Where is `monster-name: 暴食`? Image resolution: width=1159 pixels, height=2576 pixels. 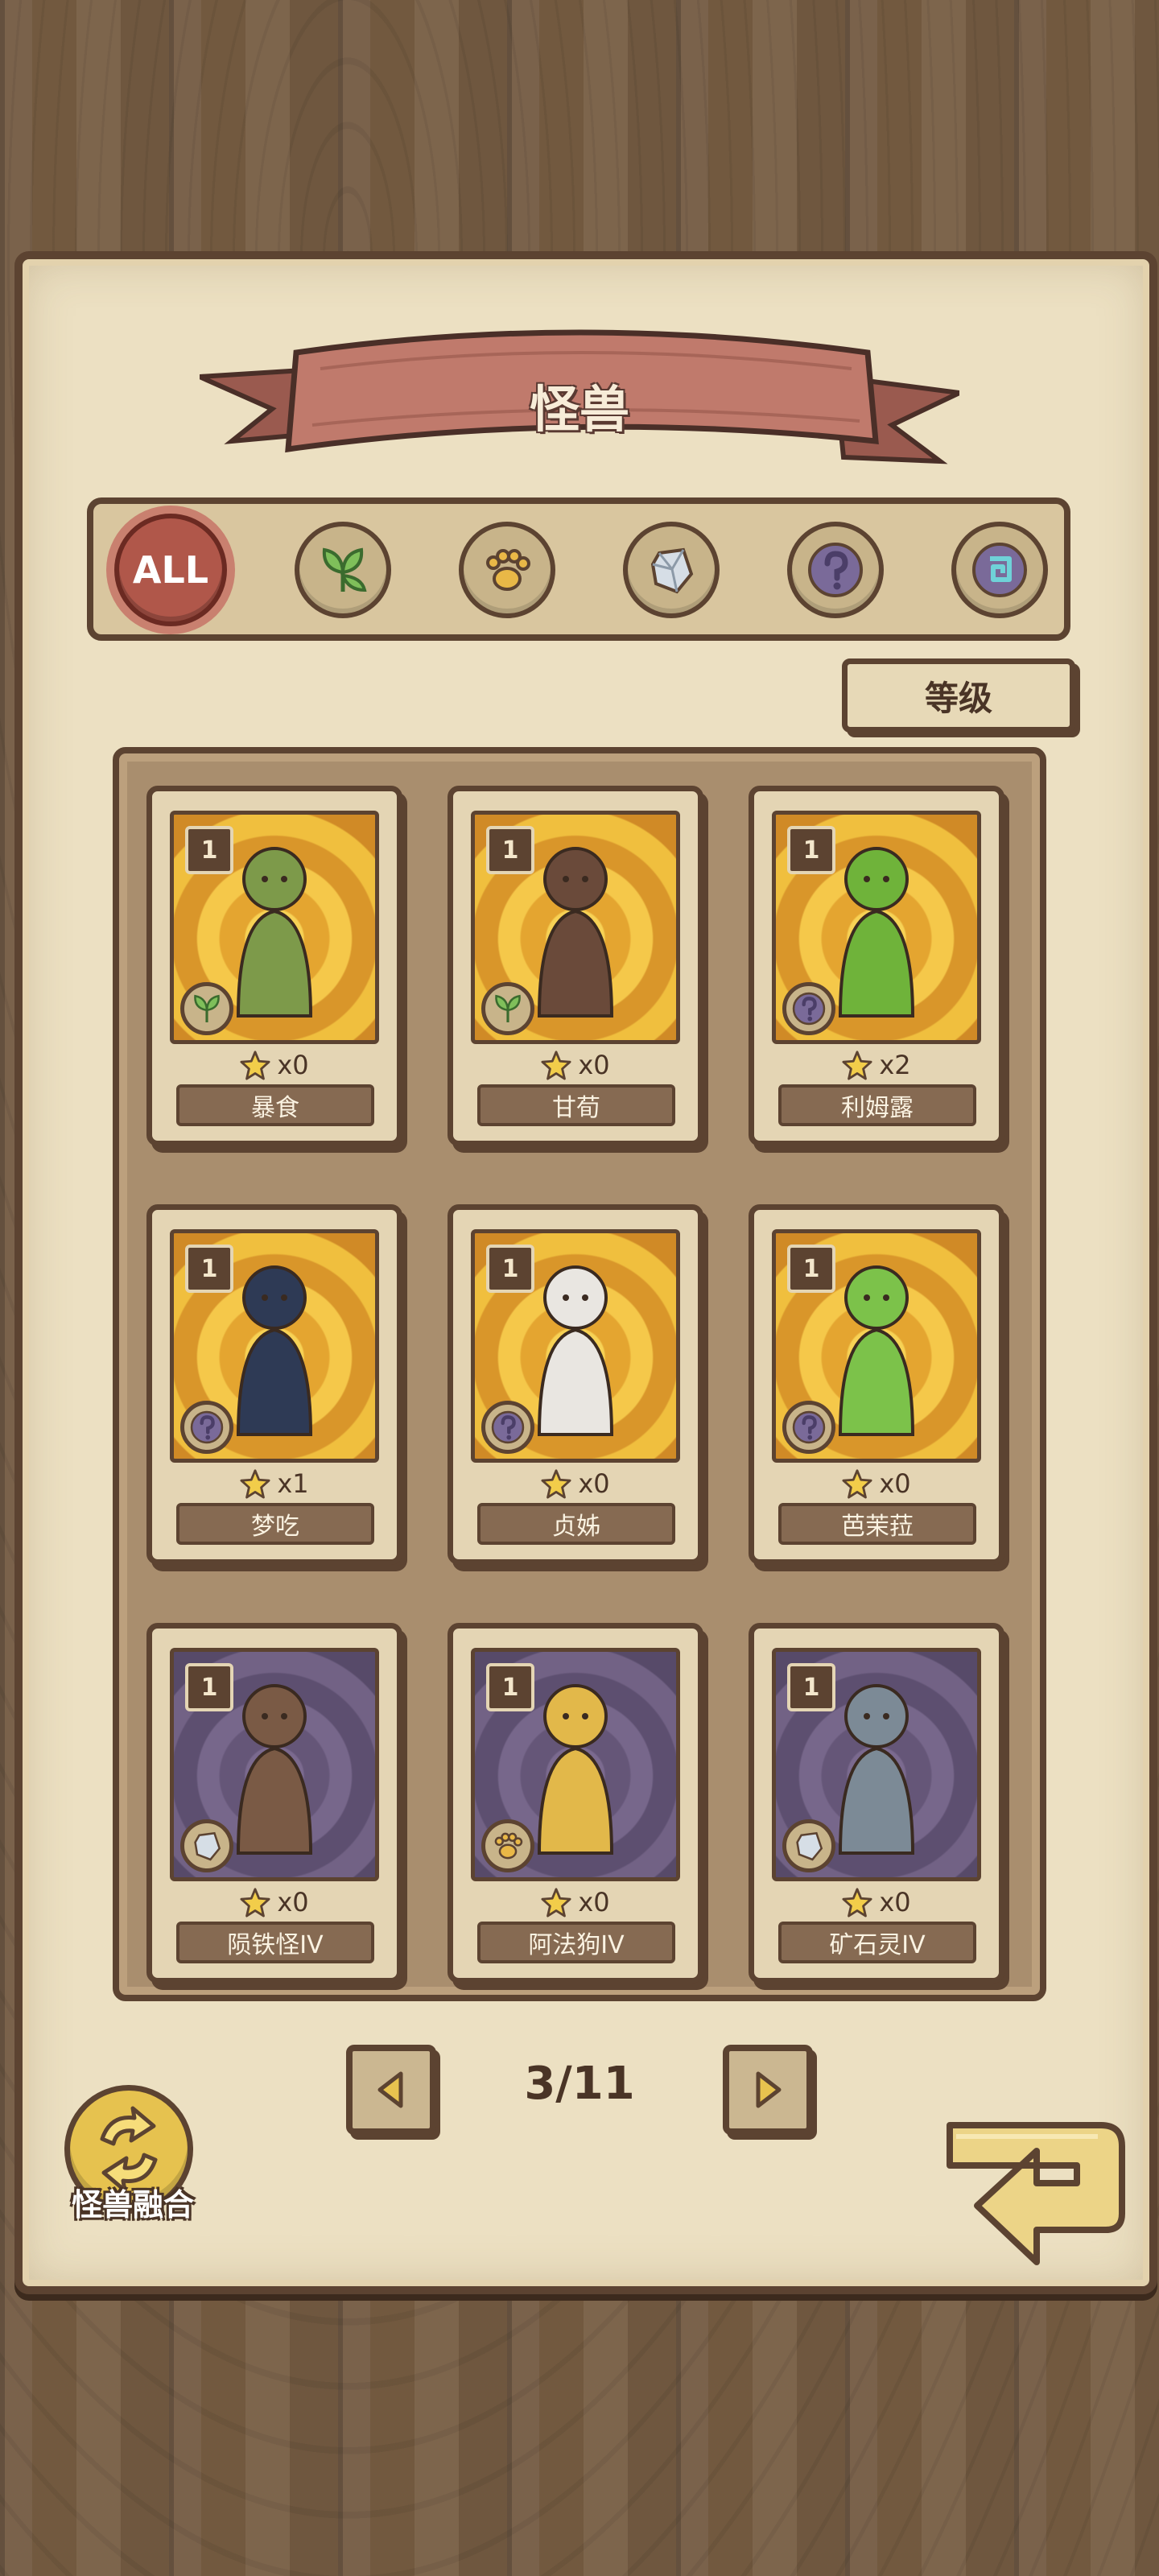 monster-name: 暴食 is located at coordinates (275, 1105).